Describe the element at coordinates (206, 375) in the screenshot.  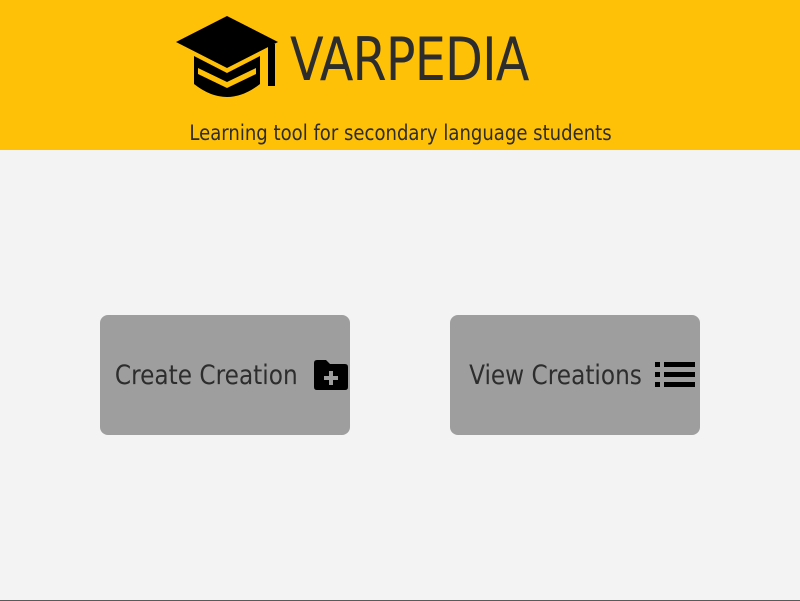
I see `create-creation-label: Create Creation` at that location.